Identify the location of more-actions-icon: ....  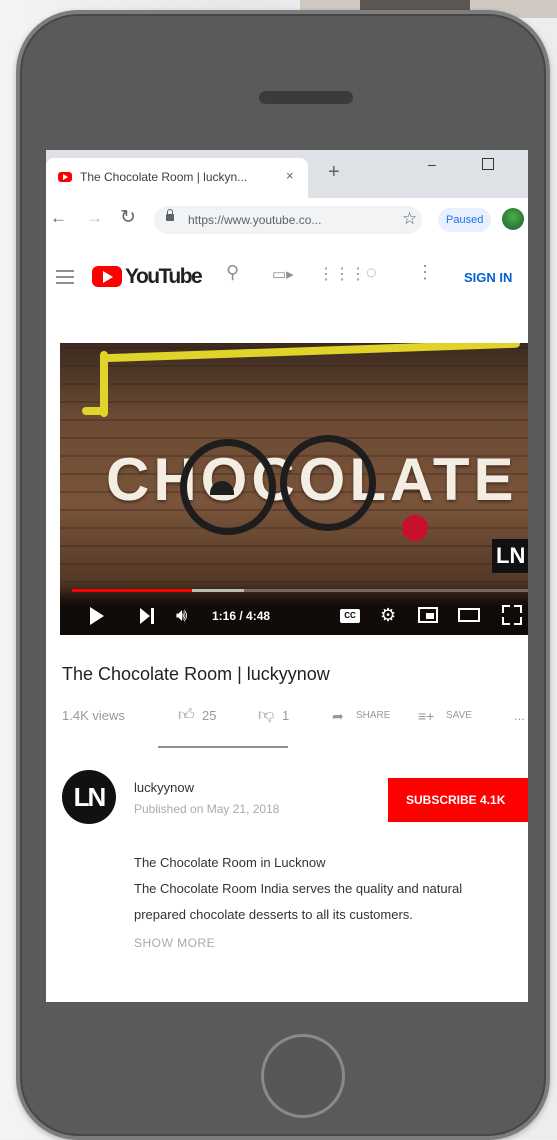
(519, 715).